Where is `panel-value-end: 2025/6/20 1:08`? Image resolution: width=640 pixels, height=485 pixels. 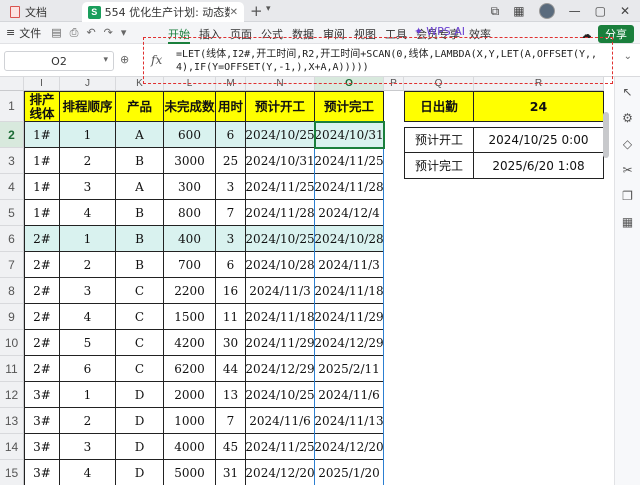 panel-value-end: 2025/6/20 1:08 is located at coordinates (539, 166).